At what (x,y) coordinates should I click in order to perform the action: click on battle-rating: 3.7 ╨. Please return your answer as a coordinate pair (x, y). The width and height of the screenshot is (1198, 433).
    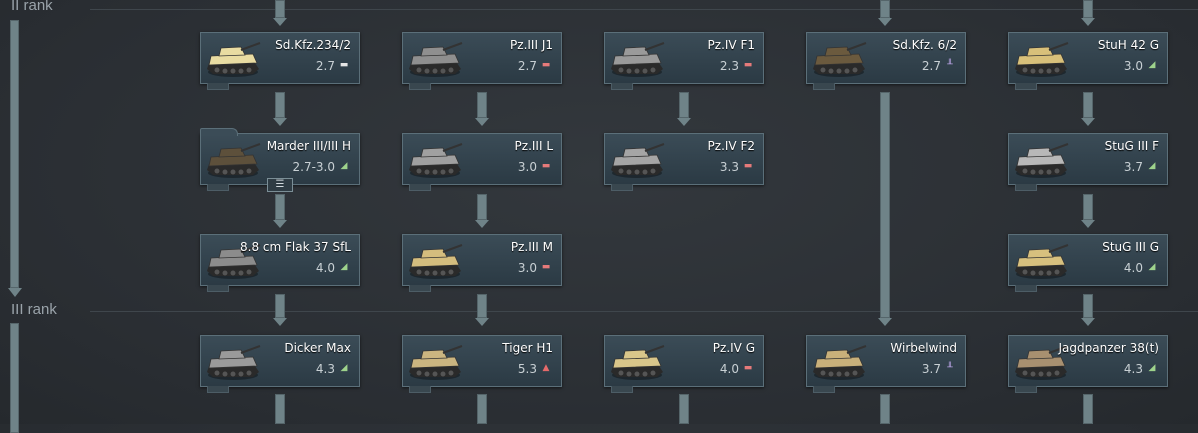
    Looking at the image, I should click on (938, 369).